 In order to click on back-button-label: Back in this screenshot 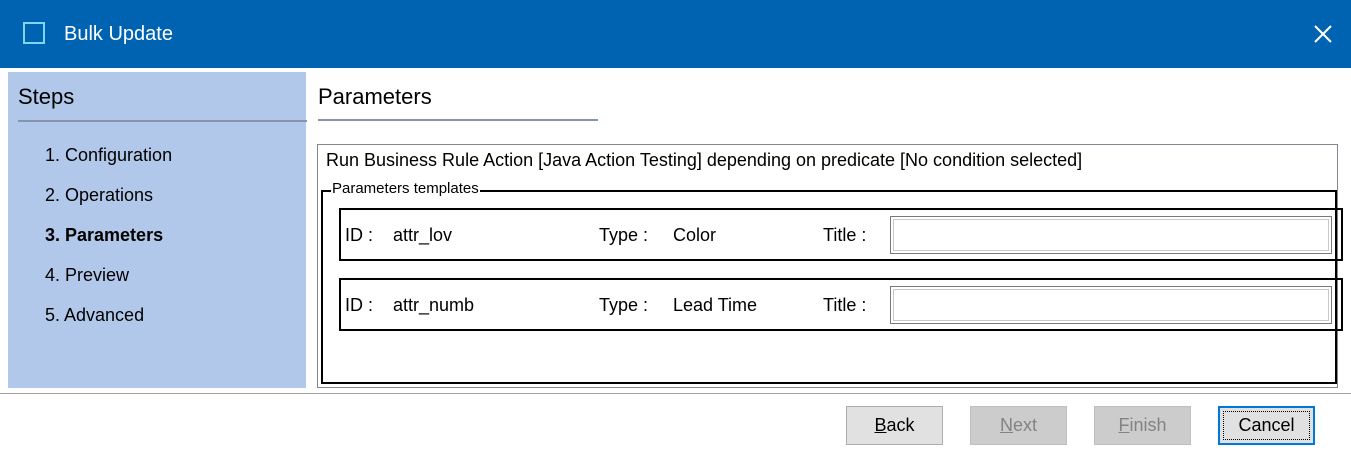, I will do `click(894, 425)`.